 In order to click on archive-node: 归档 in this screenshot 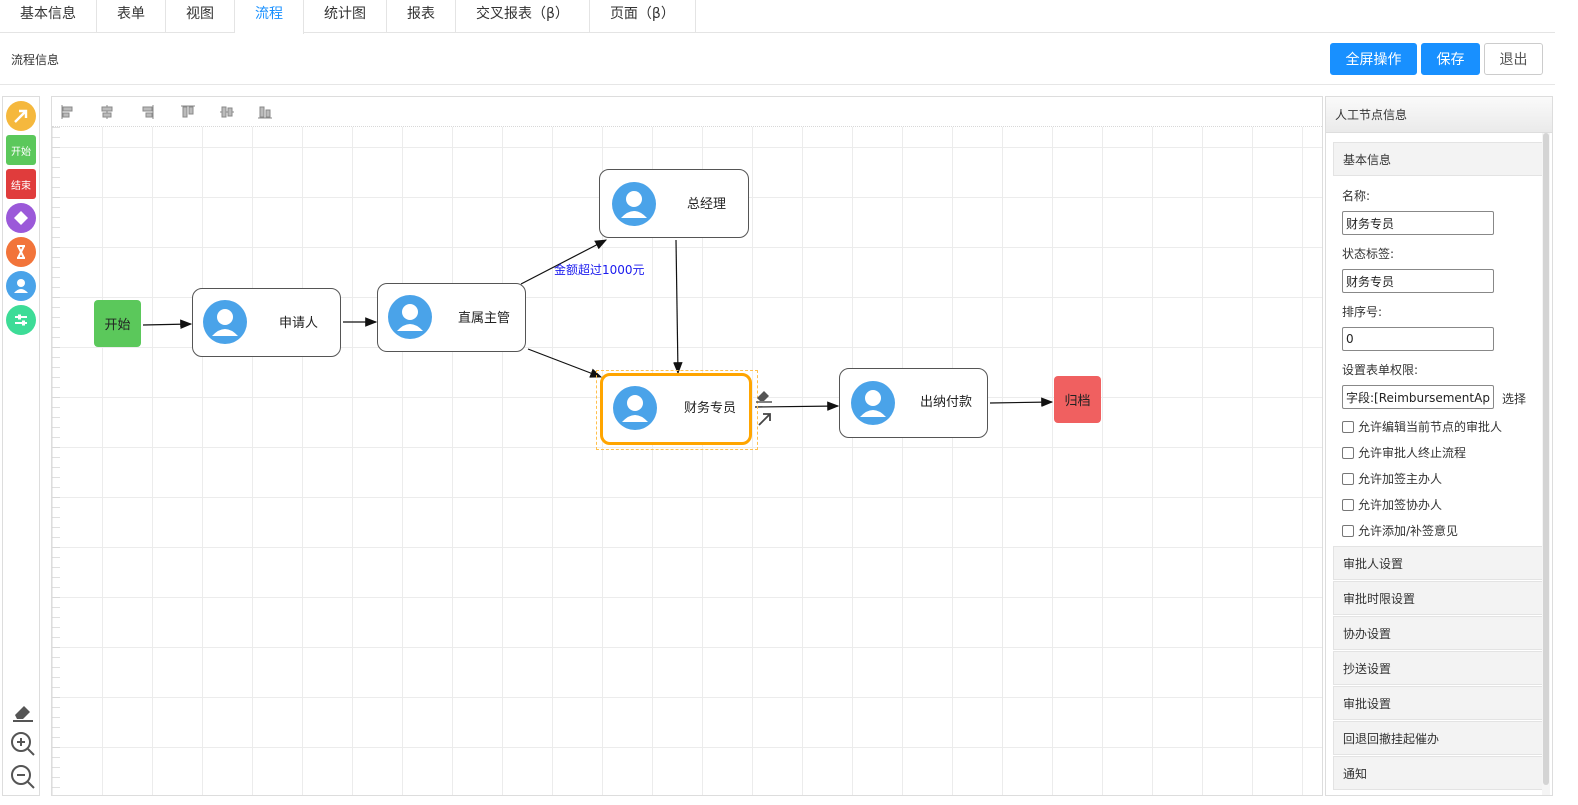, I will do `click(1077, 399)`.